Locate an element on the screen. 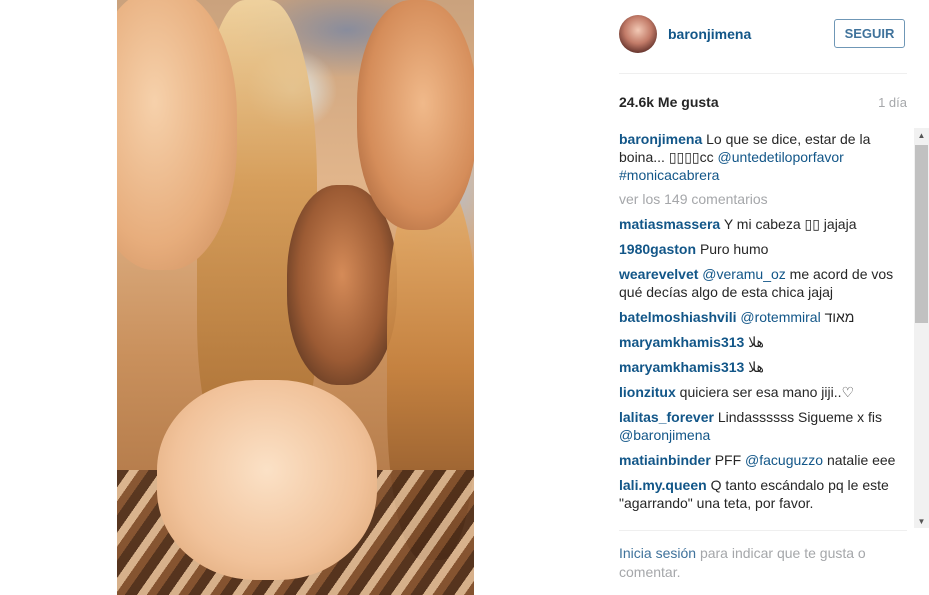 The width and height of the screenshot is (929, 595). scroll-thumb is located at coordinates (921, 234).